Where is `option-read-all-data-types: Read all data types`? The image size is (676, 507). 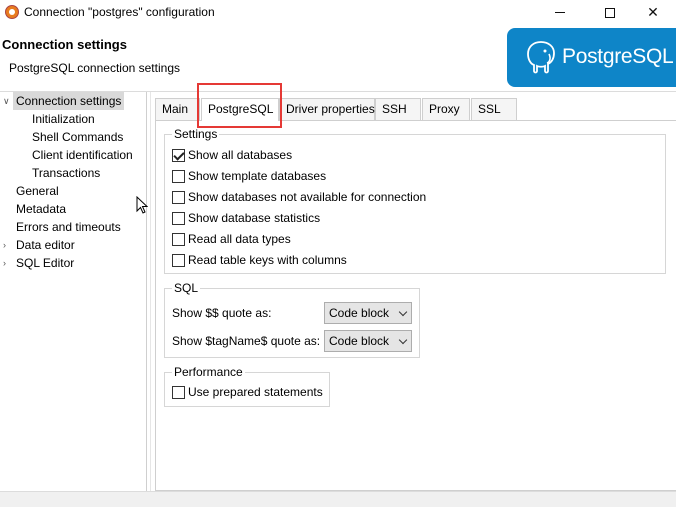 option-read-all-data-types: Read all data types is located at coordinates (231, 239).